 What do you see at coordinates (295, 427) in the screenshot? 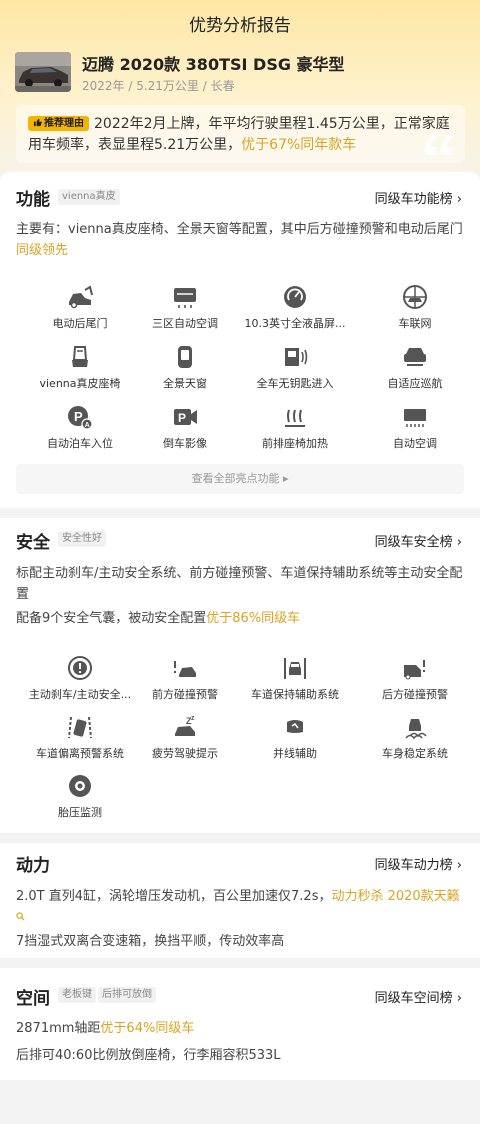
I see `feature-item: 前排座椅加热` at bounding box center [295, 427].